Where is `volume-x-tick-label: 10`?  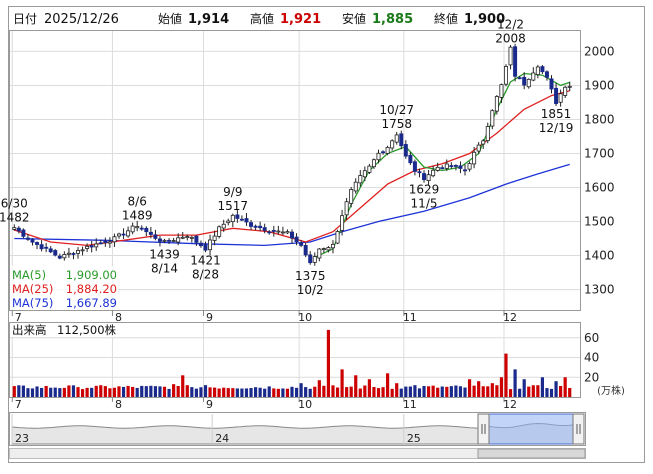 volume-x-tick-label: 10 is located at coordinates (305, 404).